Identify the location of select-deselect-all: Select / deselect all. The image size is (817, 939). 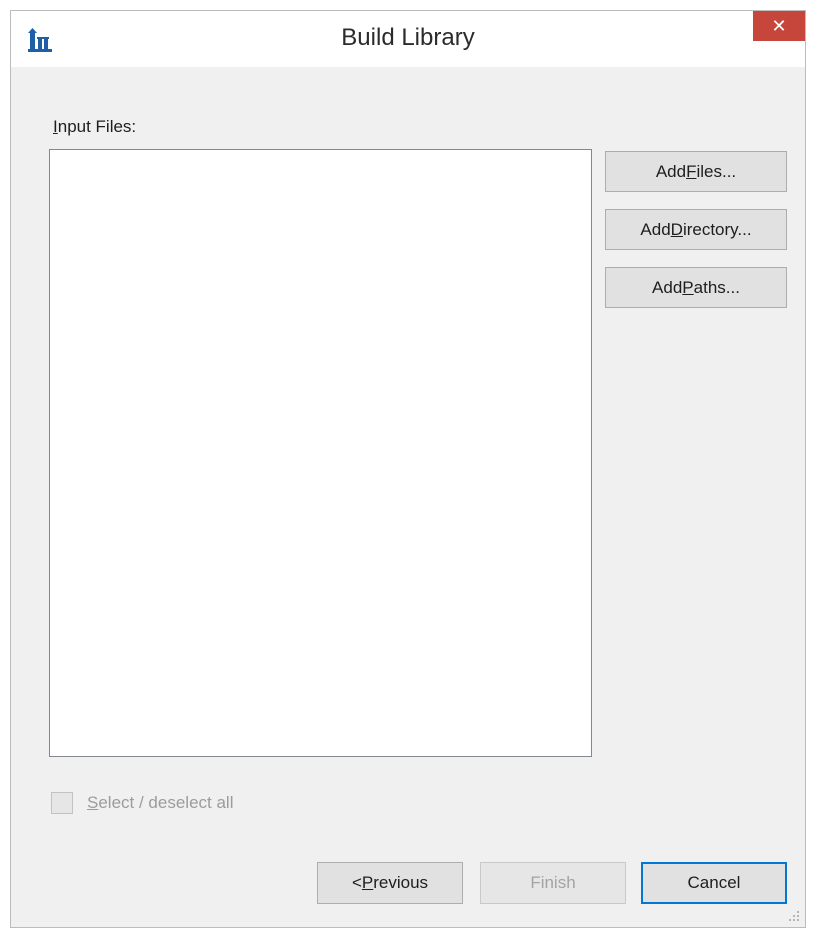
(142, 803).